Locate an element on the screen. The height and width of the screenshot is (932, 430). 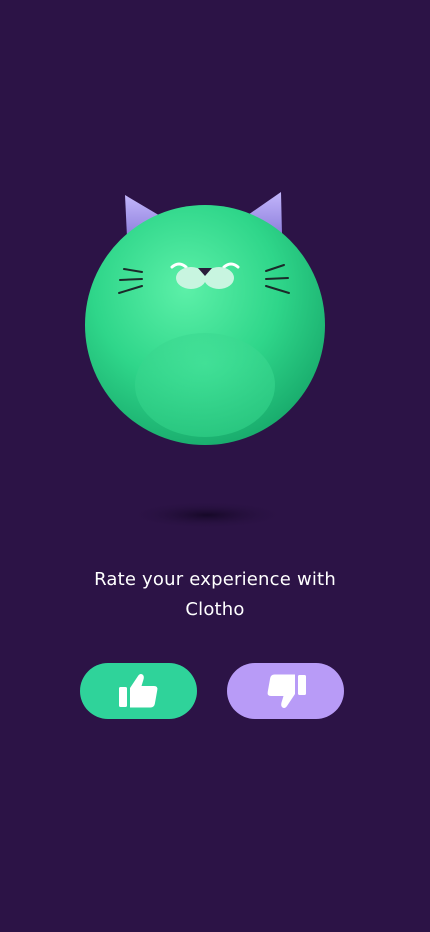
thumbs-up-button is located at coordinates (138, 691).